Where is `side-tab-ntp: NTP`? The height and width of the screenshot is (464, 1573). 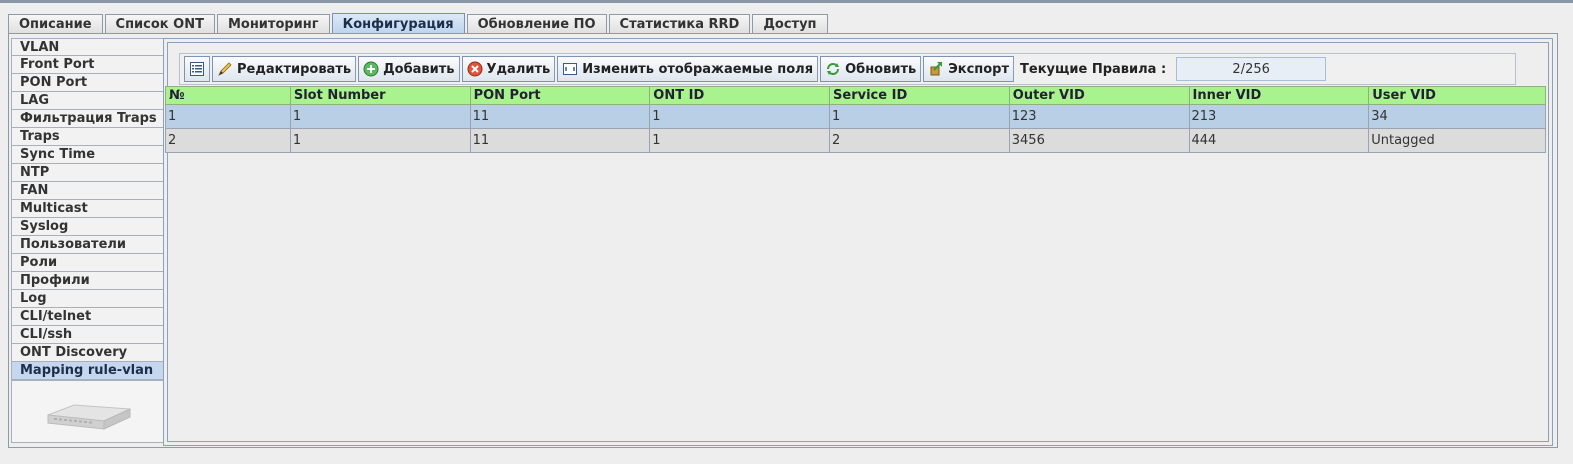
side-tab-ntp: NTP is located at coordinates (87, 173).